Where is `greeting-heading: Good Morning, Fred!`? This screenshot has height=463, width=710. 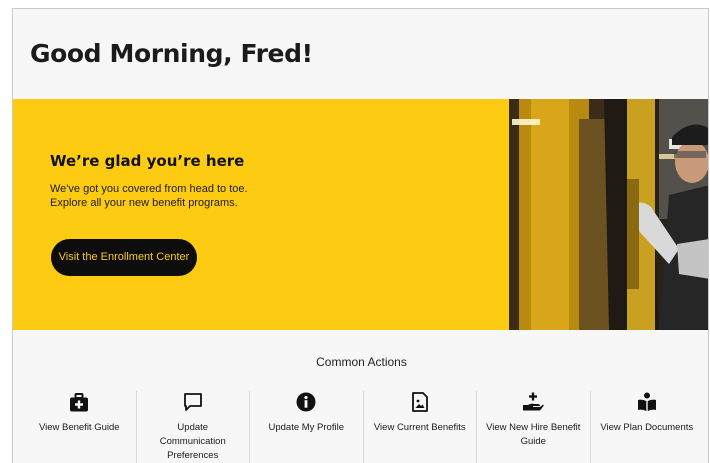 greeting-heading: Good Morning, Fred! is located at coordinates (171, 53).